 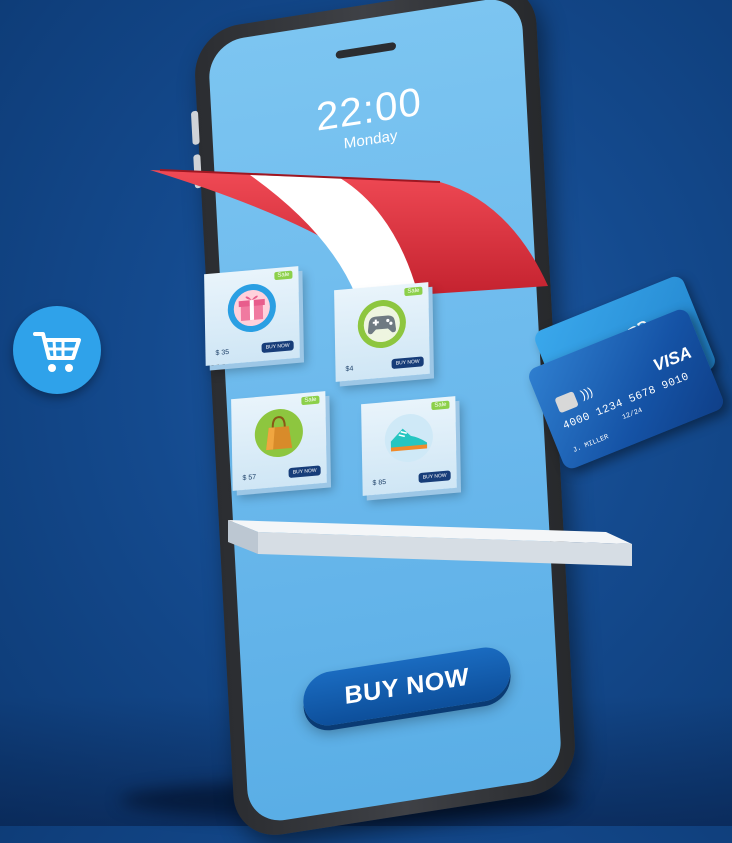 I want to click on product-card: Sale $ 57 BUY NOW, so click(x=279, y=441).